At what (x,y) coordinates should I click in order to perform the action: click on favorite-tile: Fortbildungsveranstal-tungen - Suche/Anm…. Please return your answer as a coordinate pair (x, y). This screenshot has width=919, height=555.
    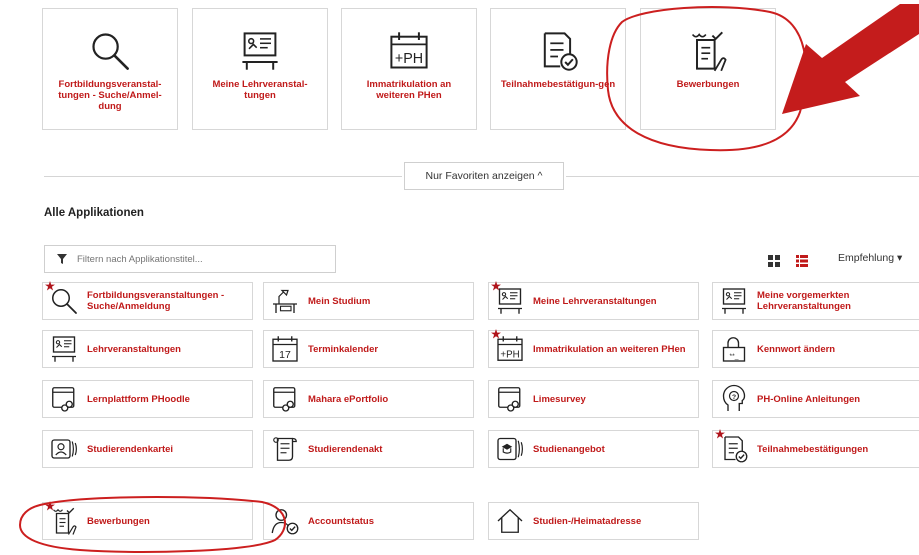
    Looking at the image, I should click on (110, 69).